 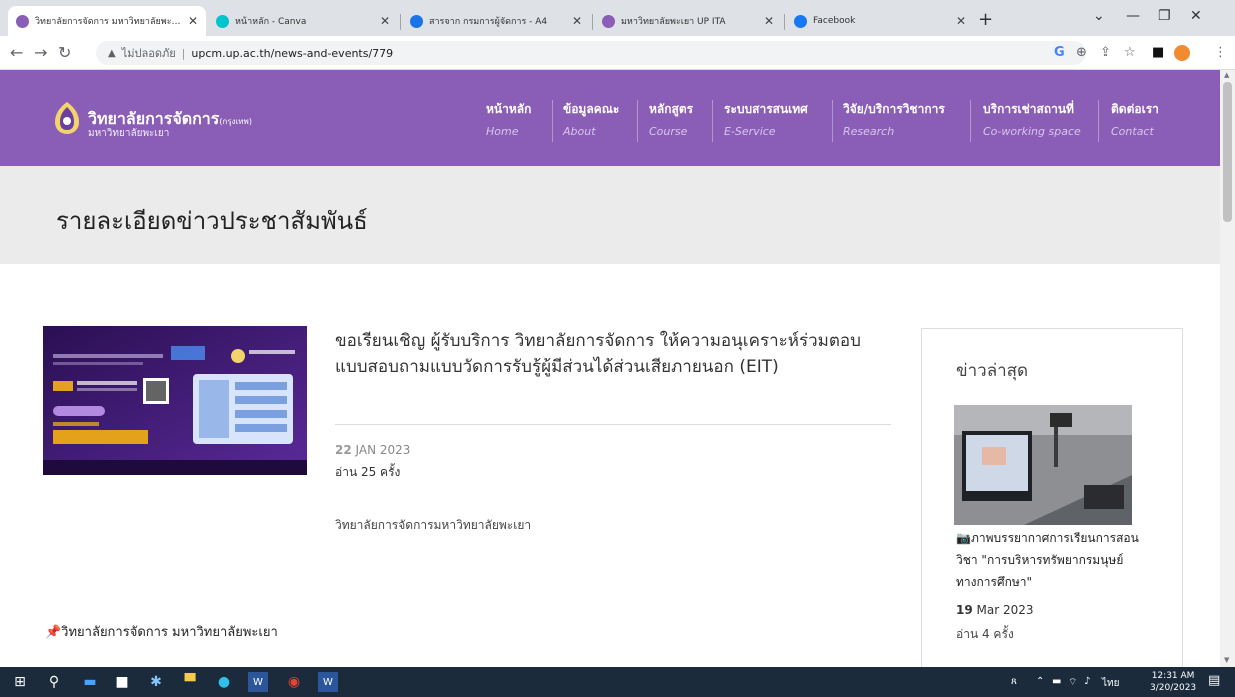 I want to click on bookmark-star-icon: ☆, so click(x=1130, y=52).